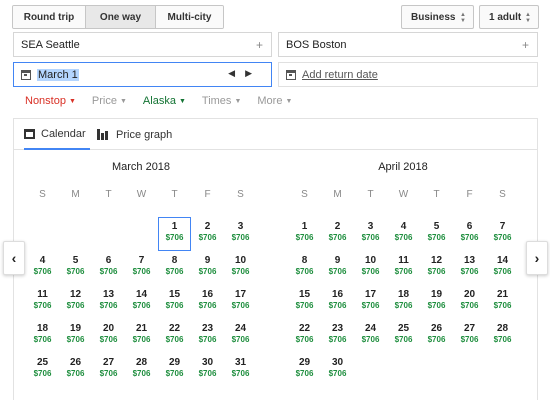 The width and height of the screenshot is (550, 402). Describe the element at coordinates (45, 101) in the screenshot. I see `filter-label: Nonstop` at that location.